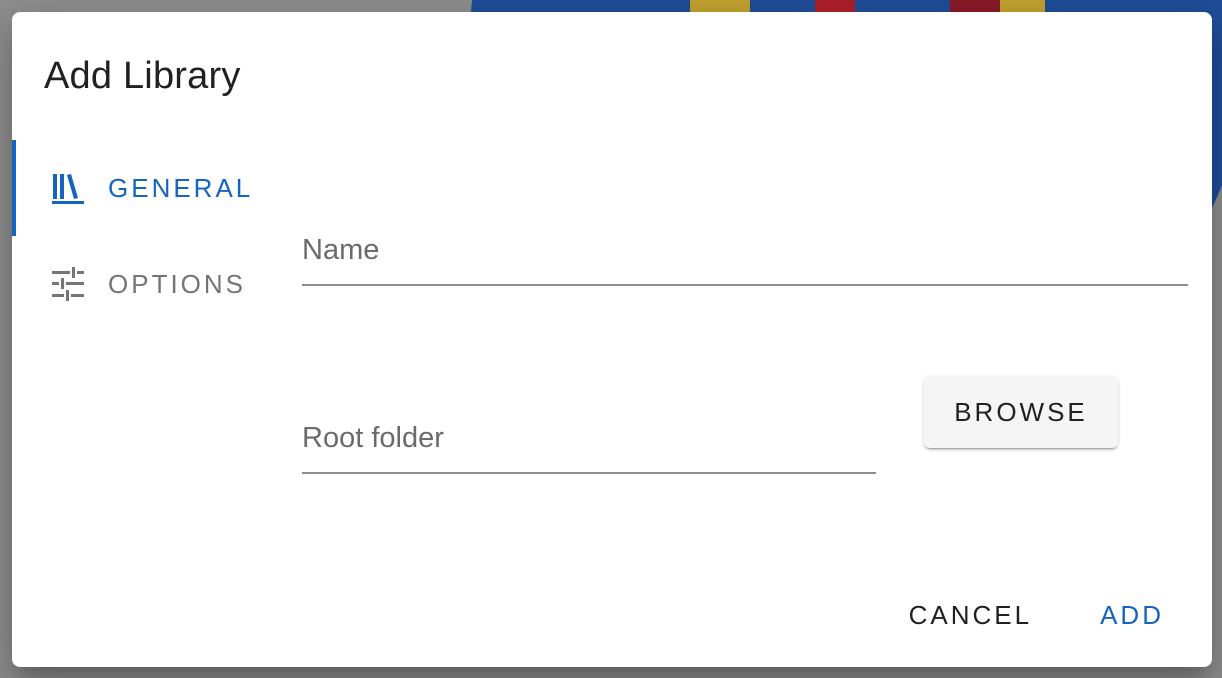  I want to click on root-folder-input, so click(591, 447).